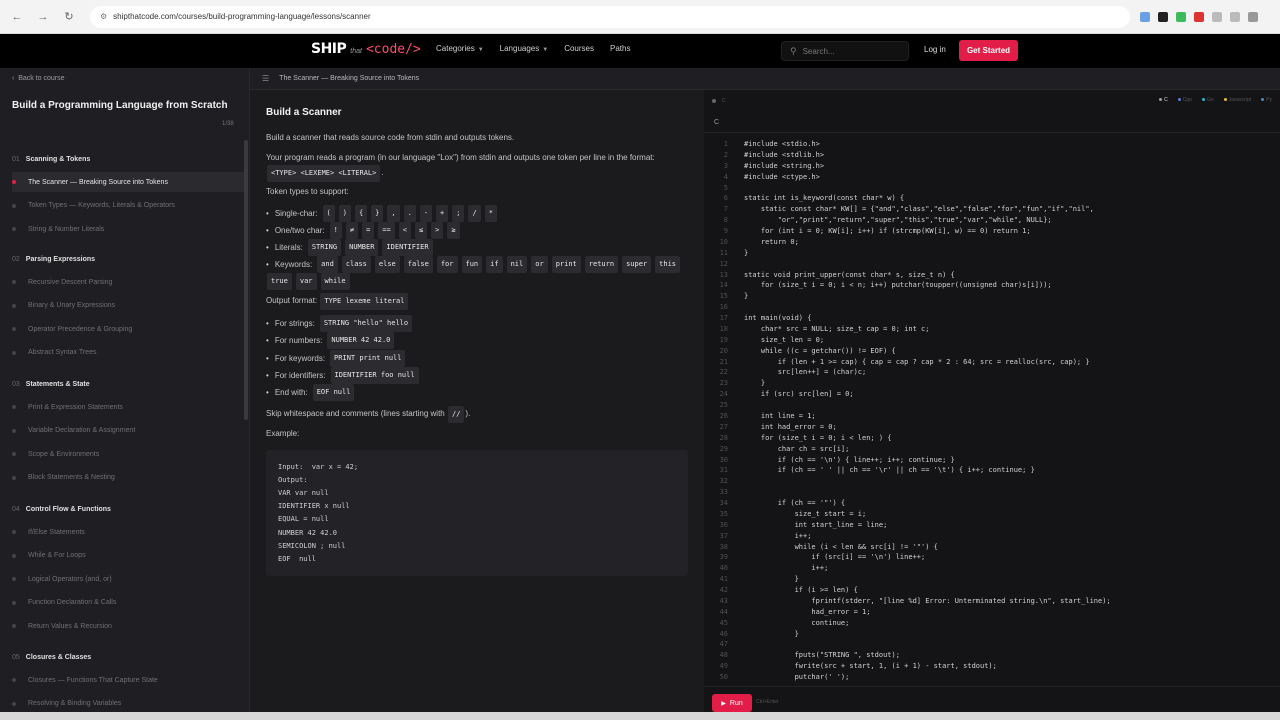 The image size is (1280, 720). I want to click on output-example-code: IDENTIFIER foo null, so click(374, 375).